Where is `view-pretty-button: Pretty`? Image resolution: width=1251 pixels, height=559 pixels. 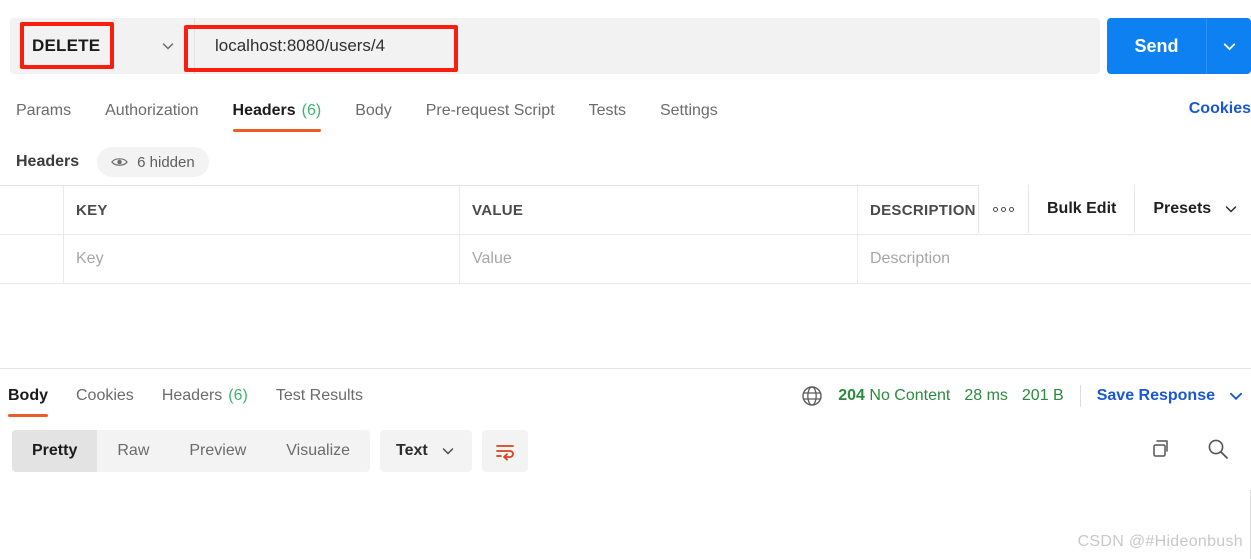
view-pretty-button: Pretty is located at coordinates (55, 451).